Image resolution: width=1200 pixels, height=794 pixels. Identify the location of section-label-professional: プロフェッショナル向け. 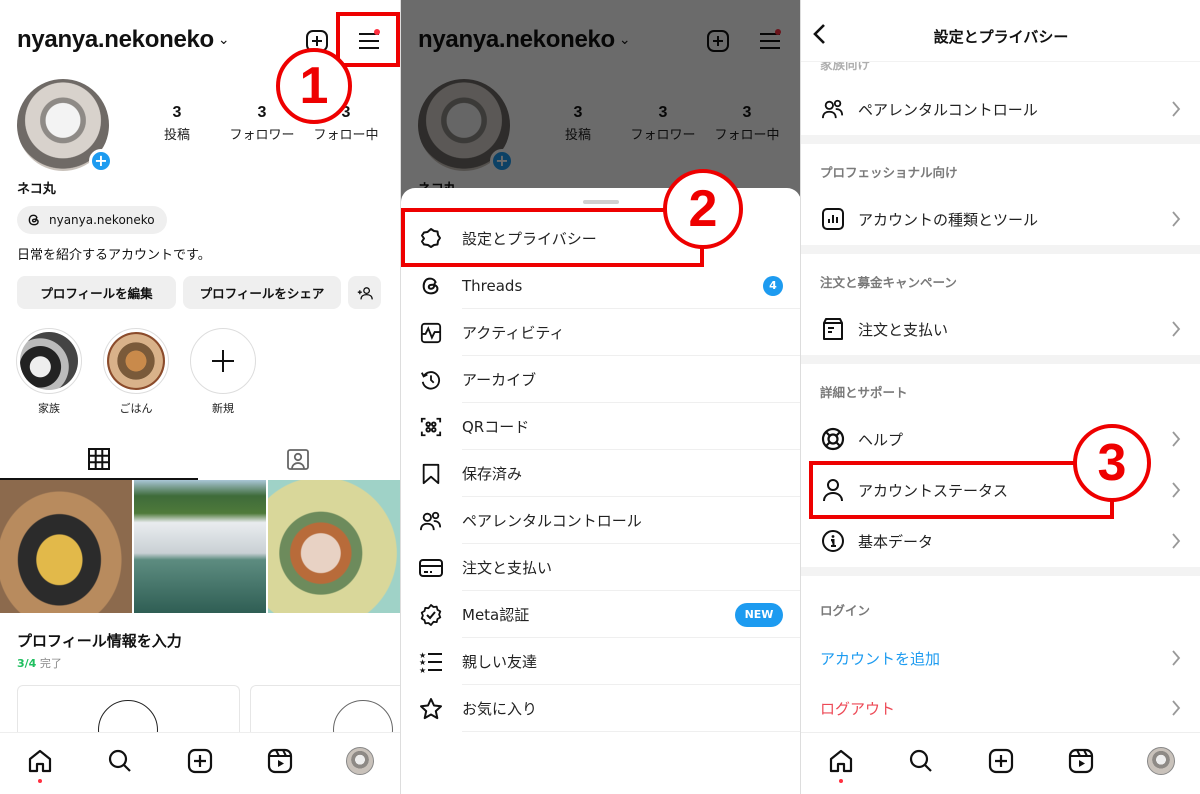
(889, 172).